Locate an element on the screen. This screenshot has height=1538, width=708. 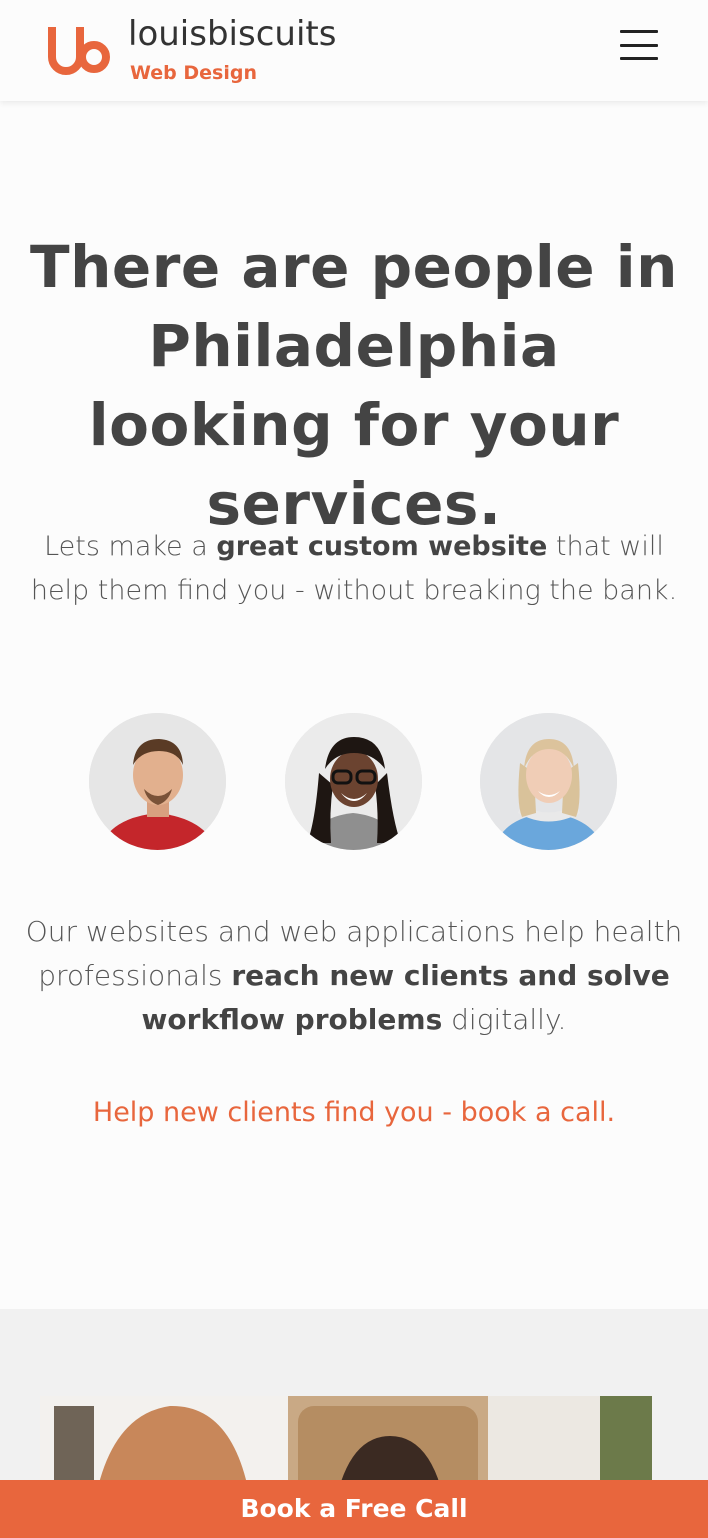
hamburger-menu-icon is located at coordinates (639, 45).